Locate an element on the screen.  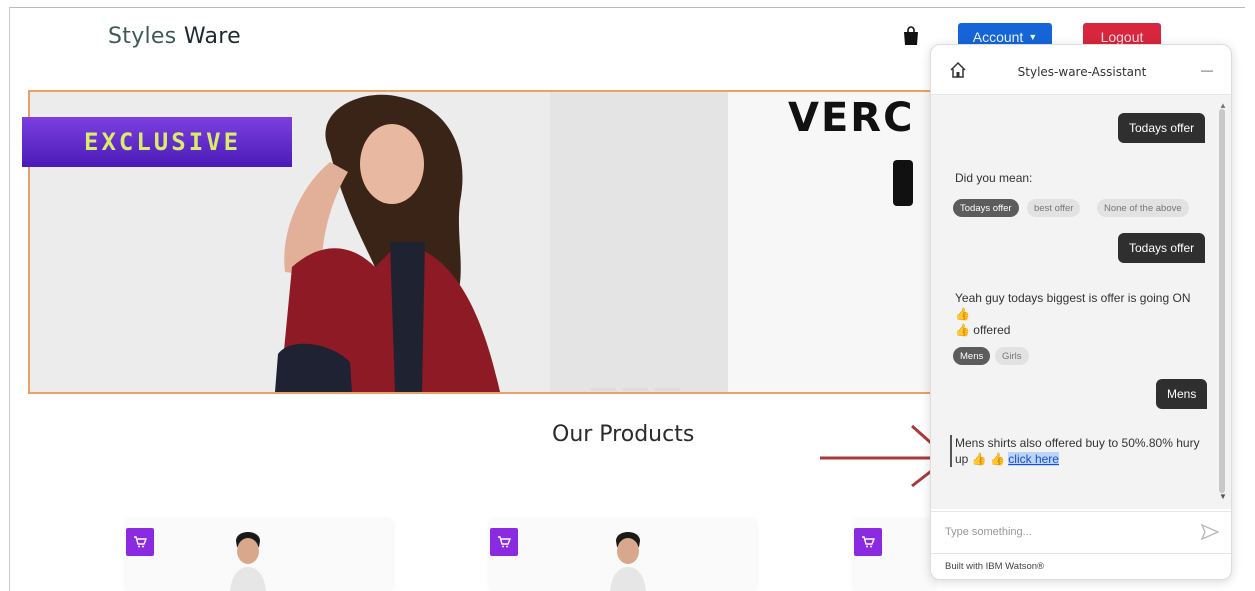
brand-part1: Styles is located at coordinates (142, 36).